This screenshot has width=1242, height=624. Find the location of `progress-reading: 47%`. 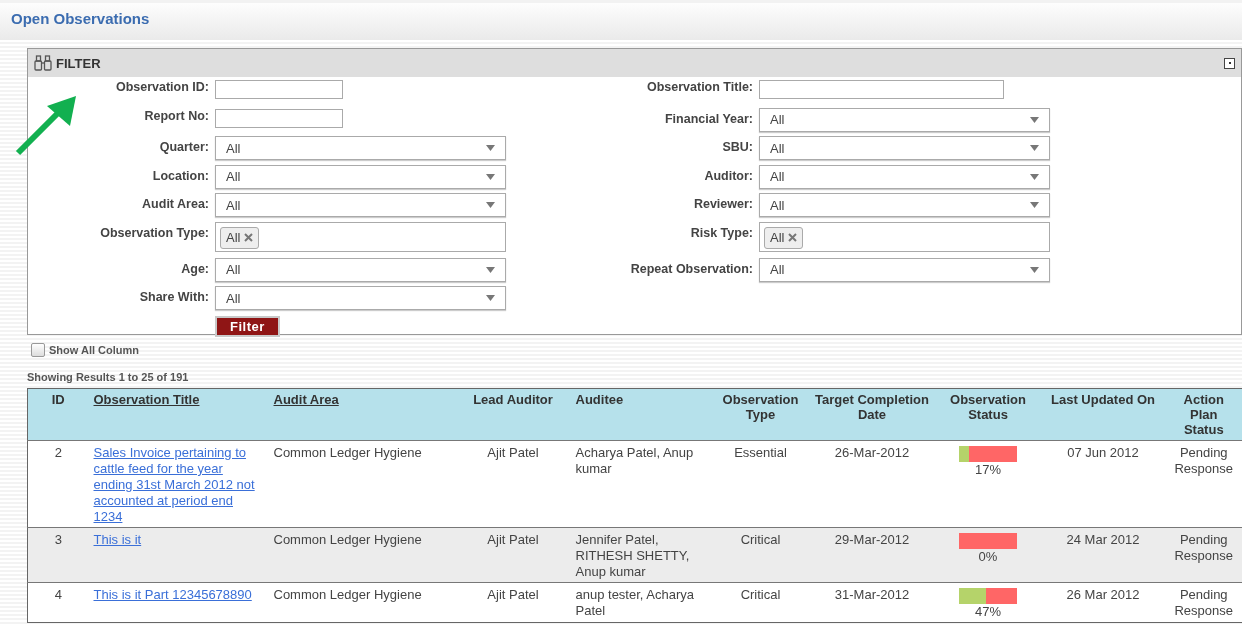

progress-reading: 47% is located at coordinates (988, 612).